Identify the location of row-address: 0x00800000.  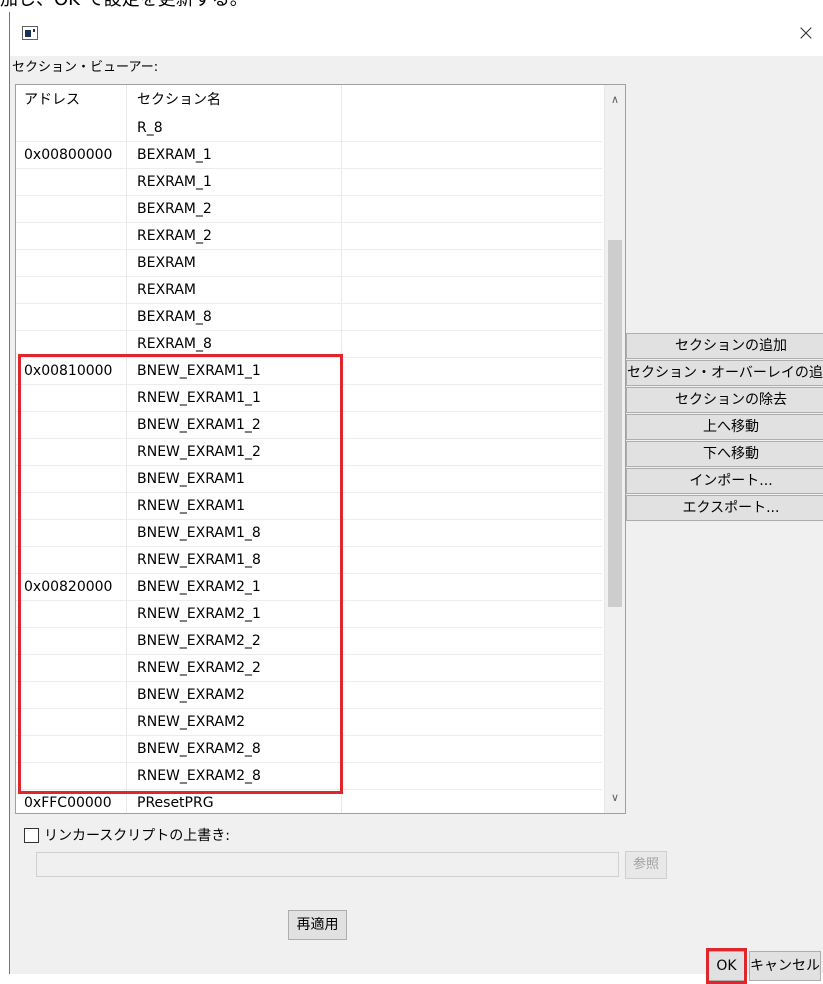
(68, 155).